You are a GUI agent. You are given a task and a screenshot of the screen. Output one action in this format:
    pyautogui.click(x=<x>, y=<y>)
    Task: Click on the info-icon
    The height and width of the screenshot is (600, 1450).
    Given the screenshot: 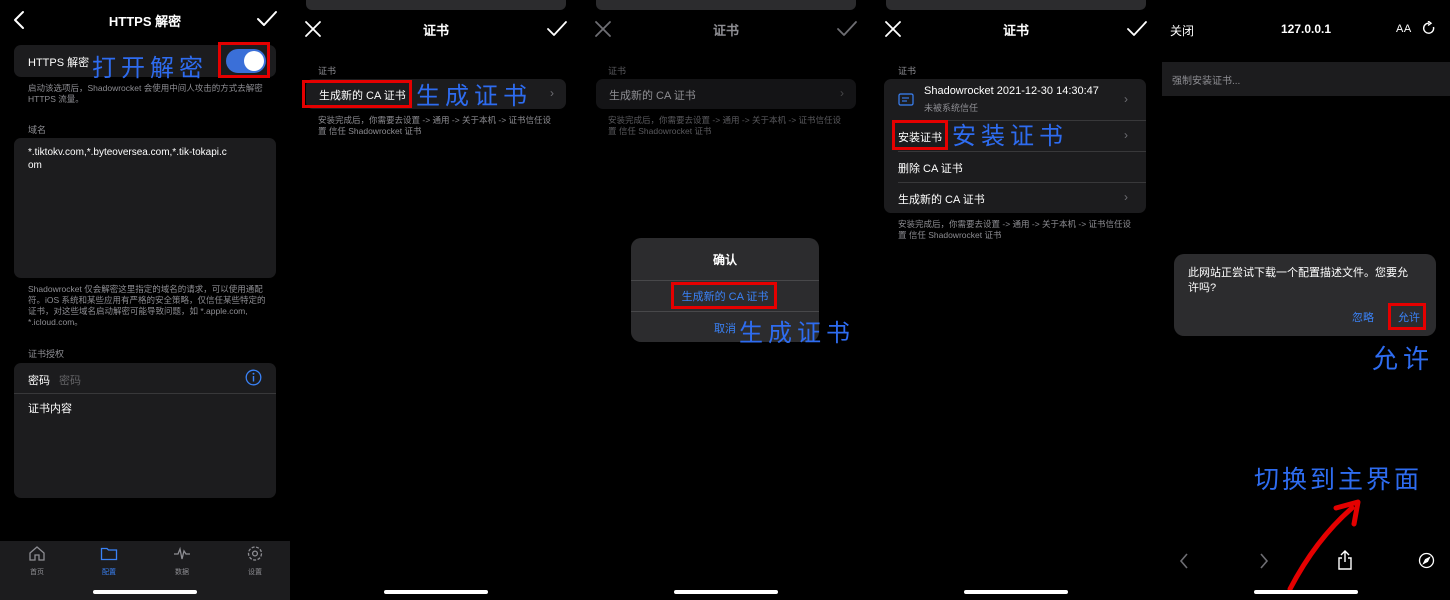 What is the action you would take?
    pyautogui.click(x=253, y=377)
    